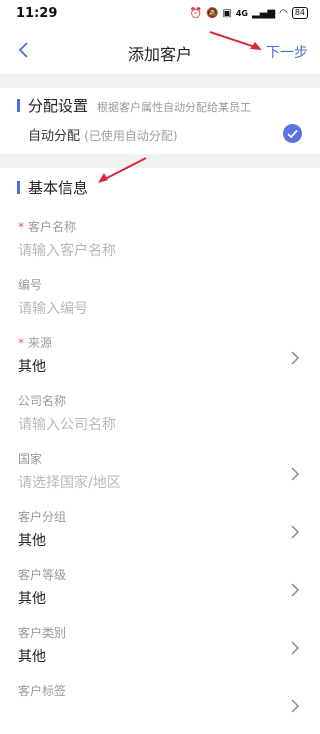  What do you see at coordinates (160, 121) in the screenshot?
I see `assign-settings-section: 分配设置 根据客户属性自动分配给某员工 自动分配 (已使用自动分配)` at bounding box center [160, 121].